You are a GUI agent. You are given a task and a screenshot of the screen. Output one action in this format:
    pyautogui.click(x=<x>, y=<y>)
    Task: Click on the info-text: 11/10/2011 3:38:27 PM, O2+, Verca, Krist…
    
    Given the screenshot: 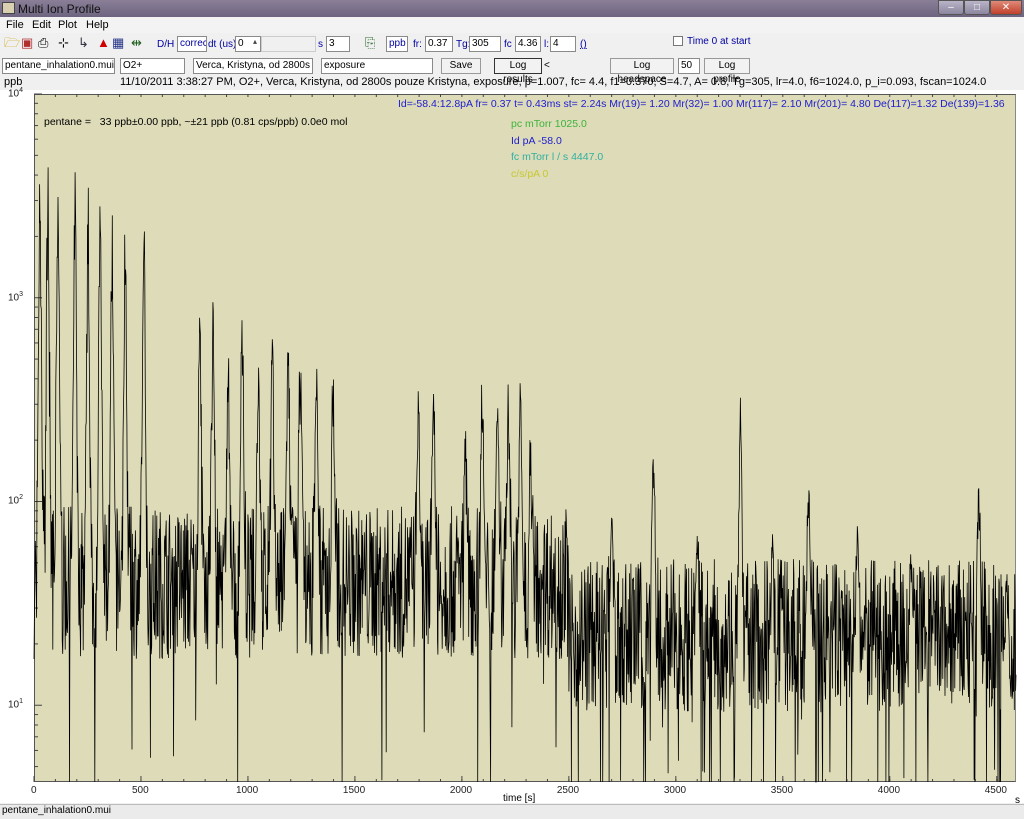 What is the action you would take?
    pyautogui.click(x=553, y=82)
    